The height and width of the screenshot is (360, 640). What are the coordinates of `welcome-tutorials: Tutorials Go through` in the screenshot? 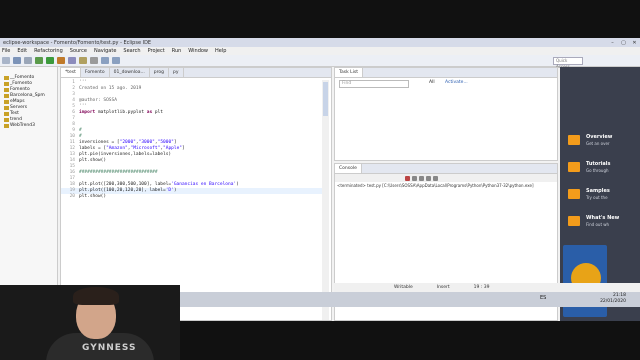 It's located at (600, 170).